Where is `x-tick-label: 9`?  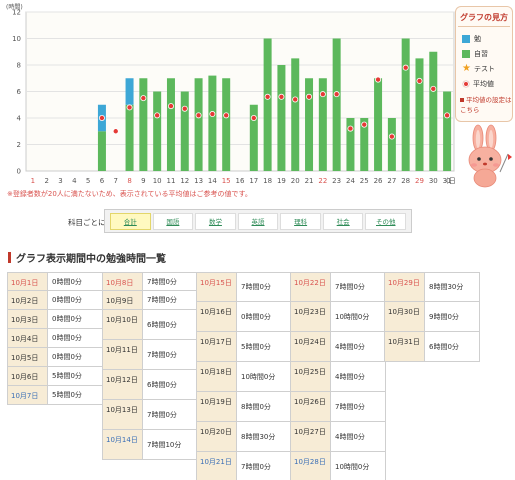
x-tick-label: 9 is located at coordinates (143, 181).